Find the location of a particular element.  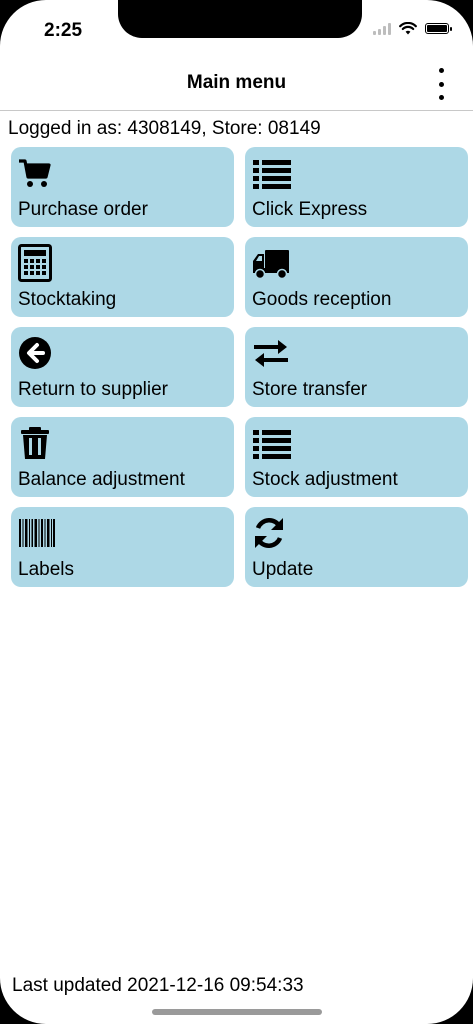

page-title: Main menu is located at coordinates (236, 82).